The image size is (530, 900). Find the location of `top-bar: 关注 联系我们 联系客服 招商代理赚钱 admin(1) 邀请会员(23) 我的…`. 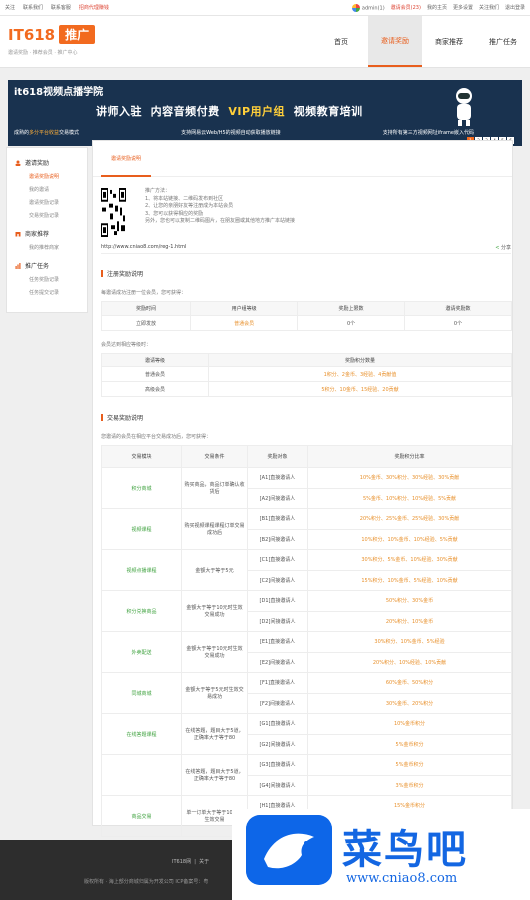

top-bar: 关注 联系我们 联系客服 招商代理赚钱 admin(1) 邀请会员(23) 我的… is located at coordinates (265, 8).